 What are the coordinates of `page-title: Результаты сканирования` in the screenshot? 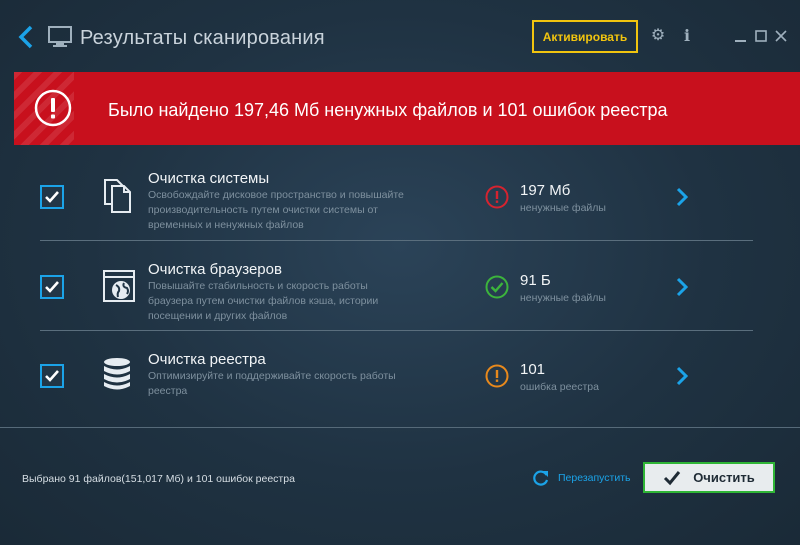 It's located at (202, 38).